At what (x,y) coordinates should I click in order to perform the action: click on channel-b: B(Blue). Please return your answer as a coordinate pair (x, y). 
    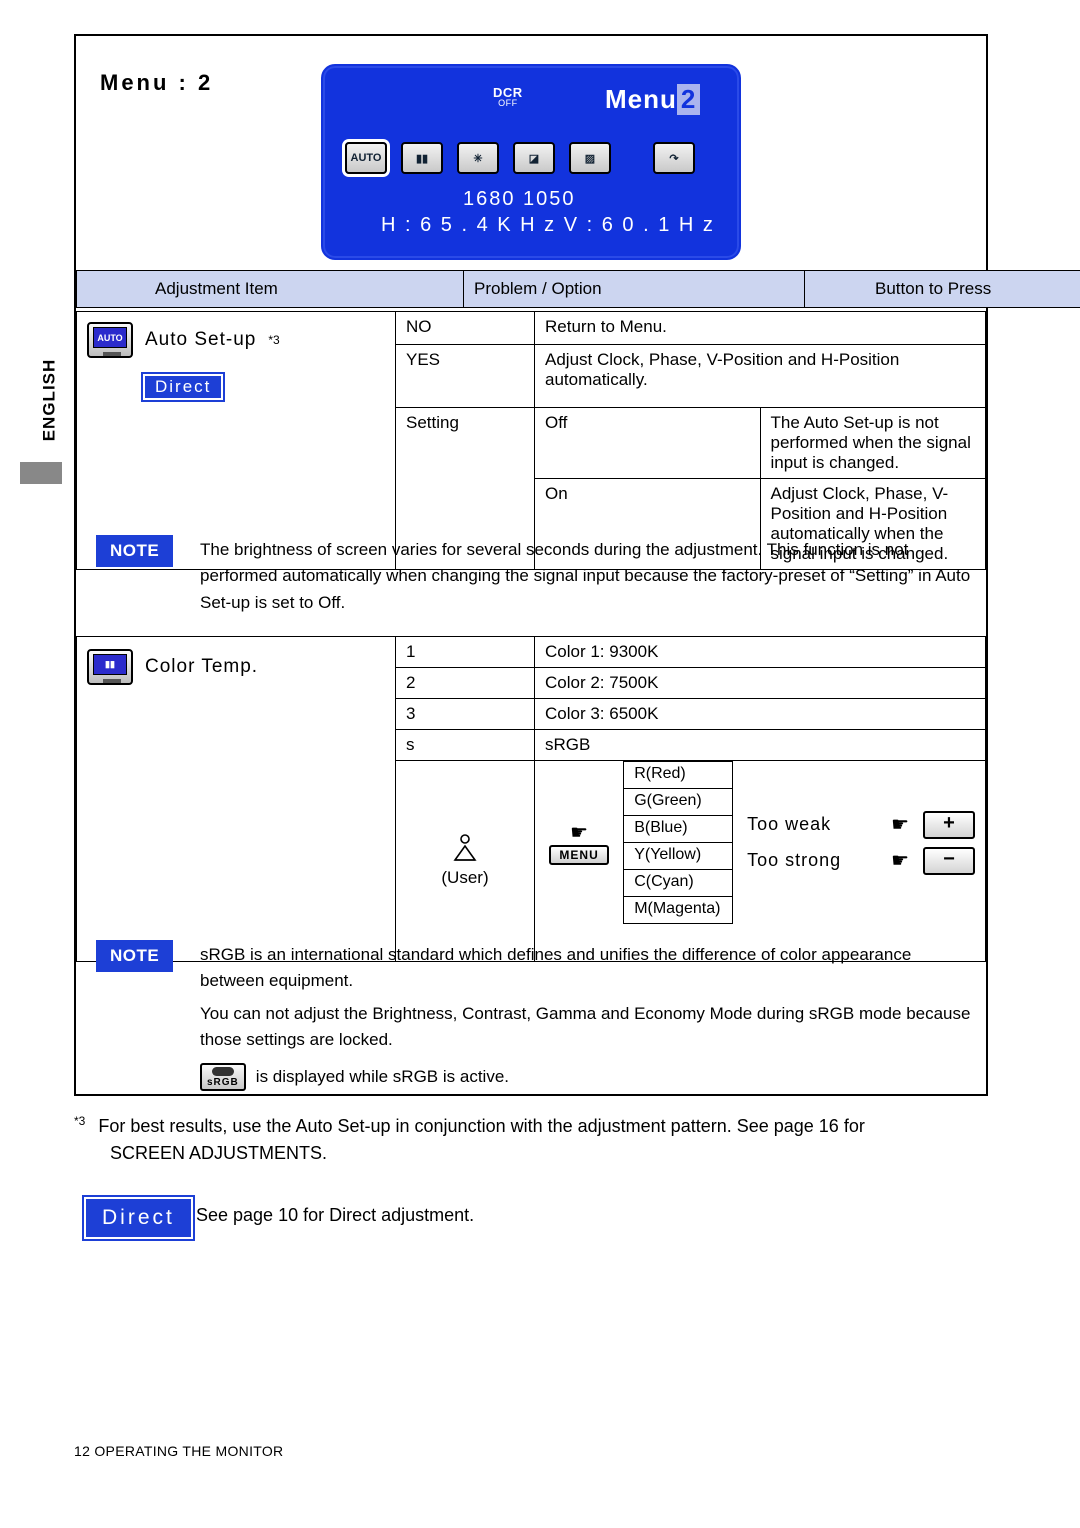
    Looking at the image, I should click on (678, 829).